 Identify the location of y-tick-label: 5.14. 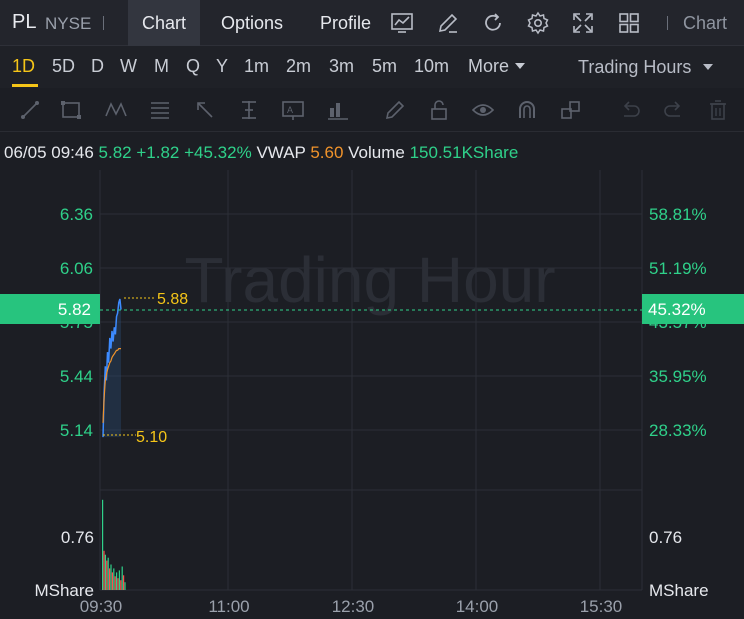
(76, 430).